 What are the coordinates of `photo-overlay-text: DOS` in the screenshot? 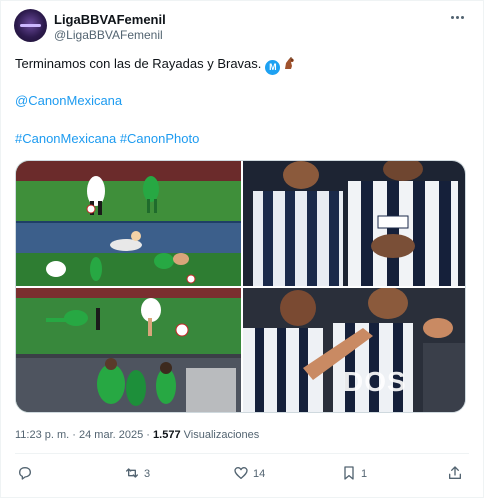 It's located at (375, 381).